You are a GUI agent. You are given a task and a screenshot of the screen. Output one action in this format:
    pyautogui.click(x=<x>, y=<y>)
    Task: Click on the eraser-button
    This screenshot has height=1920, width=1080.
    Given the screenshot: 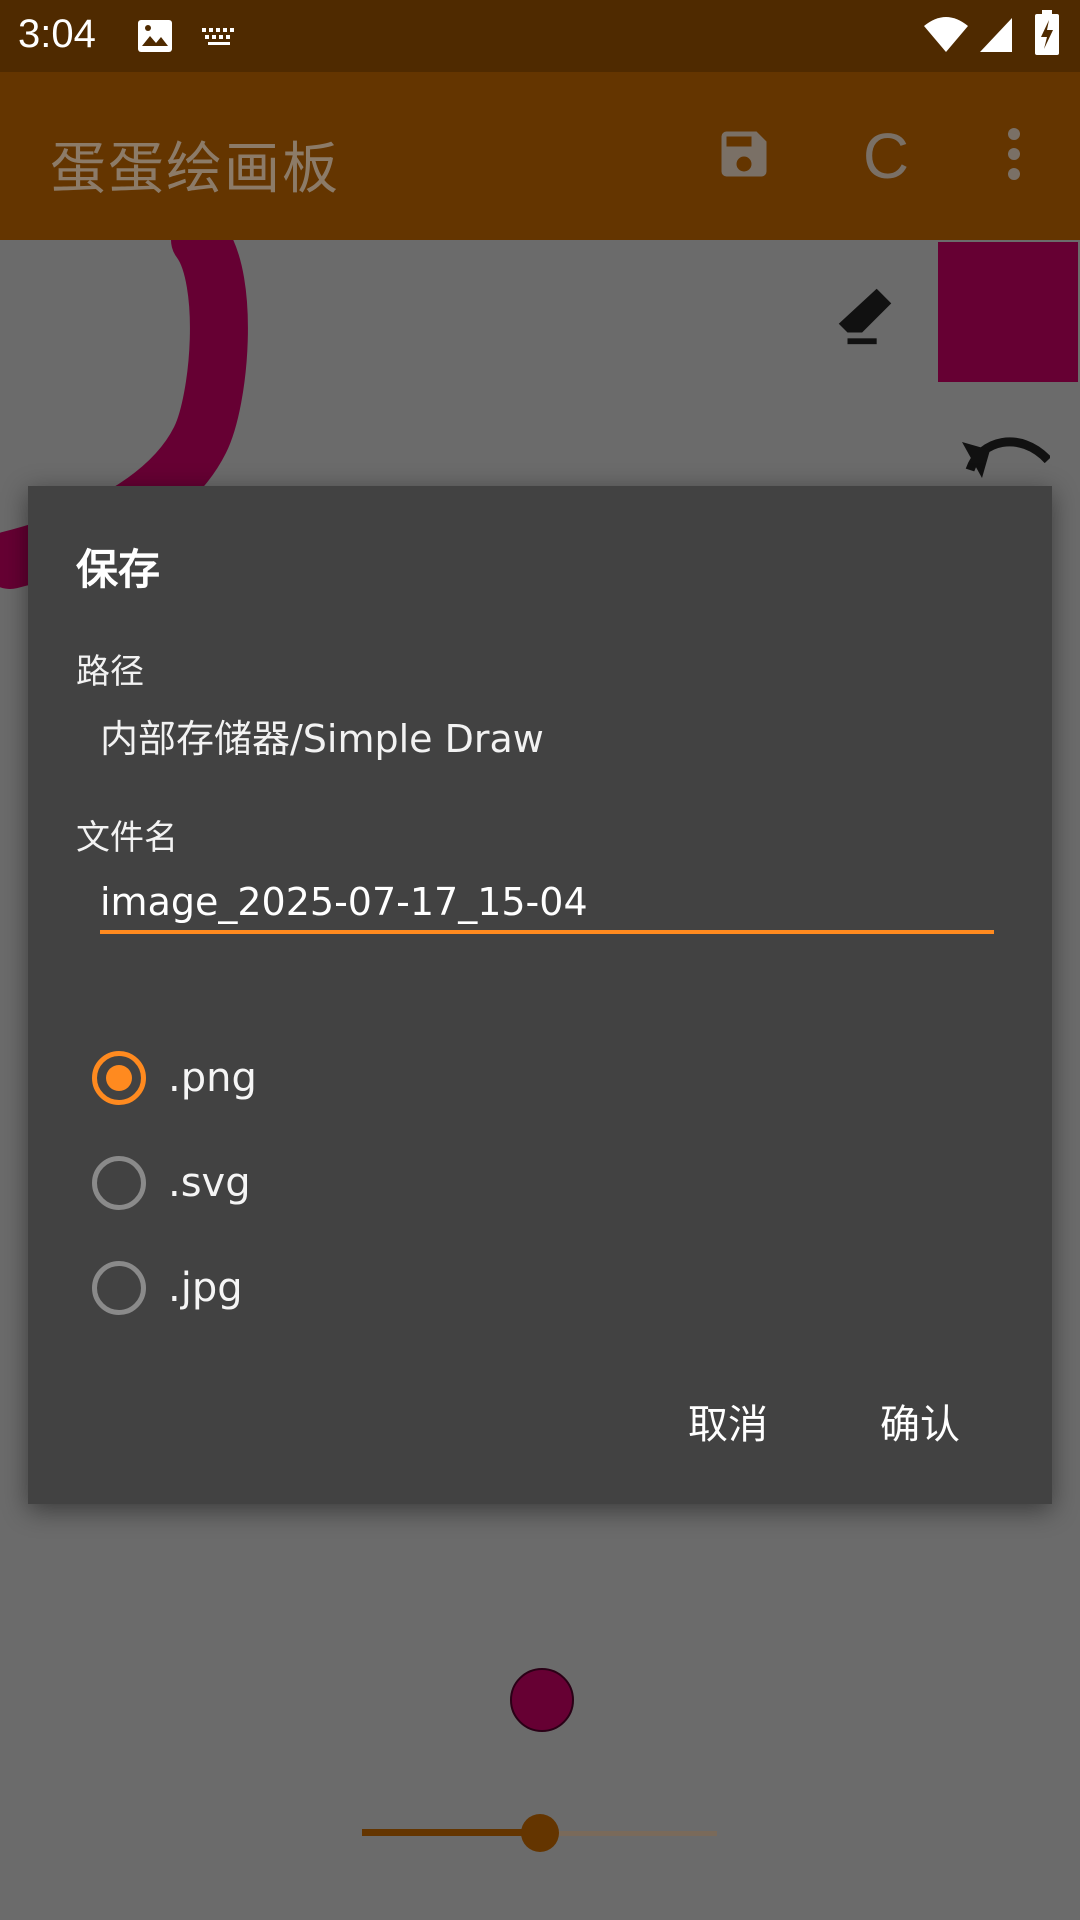 What is the action you would take?
    pyautogui.click(x=865, y=317)
    